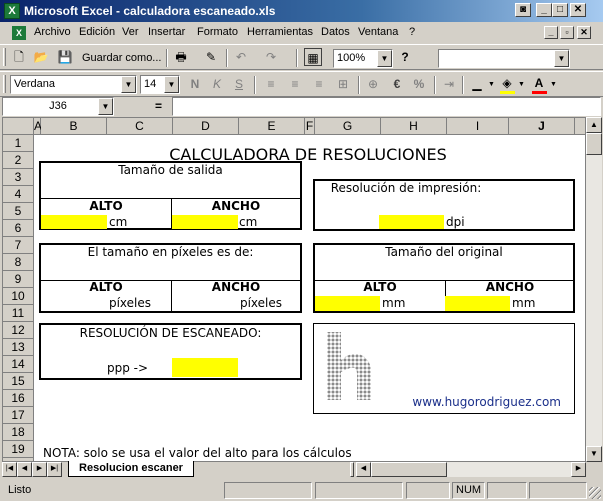 The width and height of the screenshot is (603, 501). Describe the element at coordinates (18, 398) in the screenshot. I see `row-header-16: 16` at that location.